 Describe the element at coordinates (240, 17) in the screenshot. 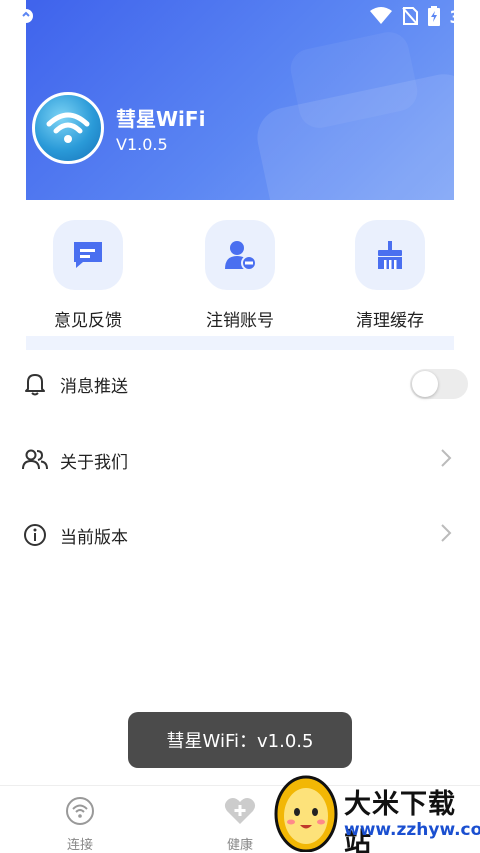

I see `status-bar: 3:5` at that location.